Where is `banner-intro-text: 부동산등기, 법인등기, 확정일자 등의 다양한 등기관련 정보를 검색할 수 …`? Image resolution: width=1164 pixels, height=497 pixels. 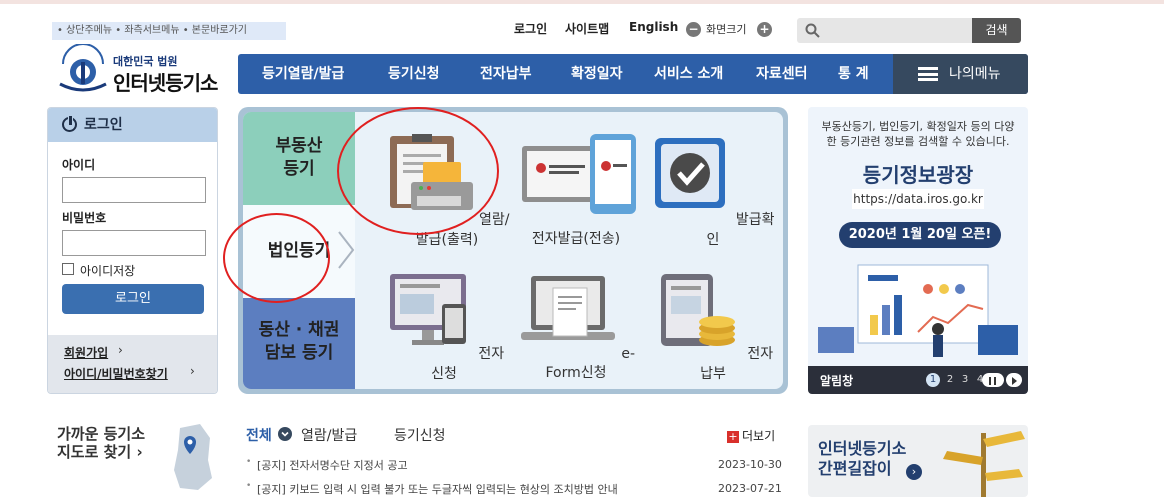 banner-intro-text: 부동산등기, 법인등기, 확정일자 등의 다양한 등기관련 정보를 검색할 수 … is located at coordinates (918, 134).